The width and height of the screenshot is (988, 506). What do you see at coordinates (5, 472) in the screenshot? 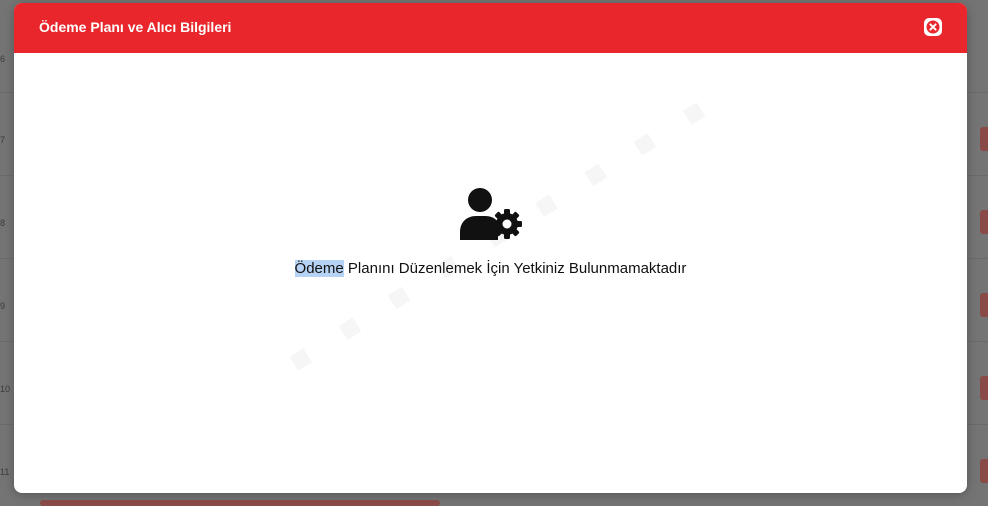
I see `row-number: 11` at bounding box center [5, 472].